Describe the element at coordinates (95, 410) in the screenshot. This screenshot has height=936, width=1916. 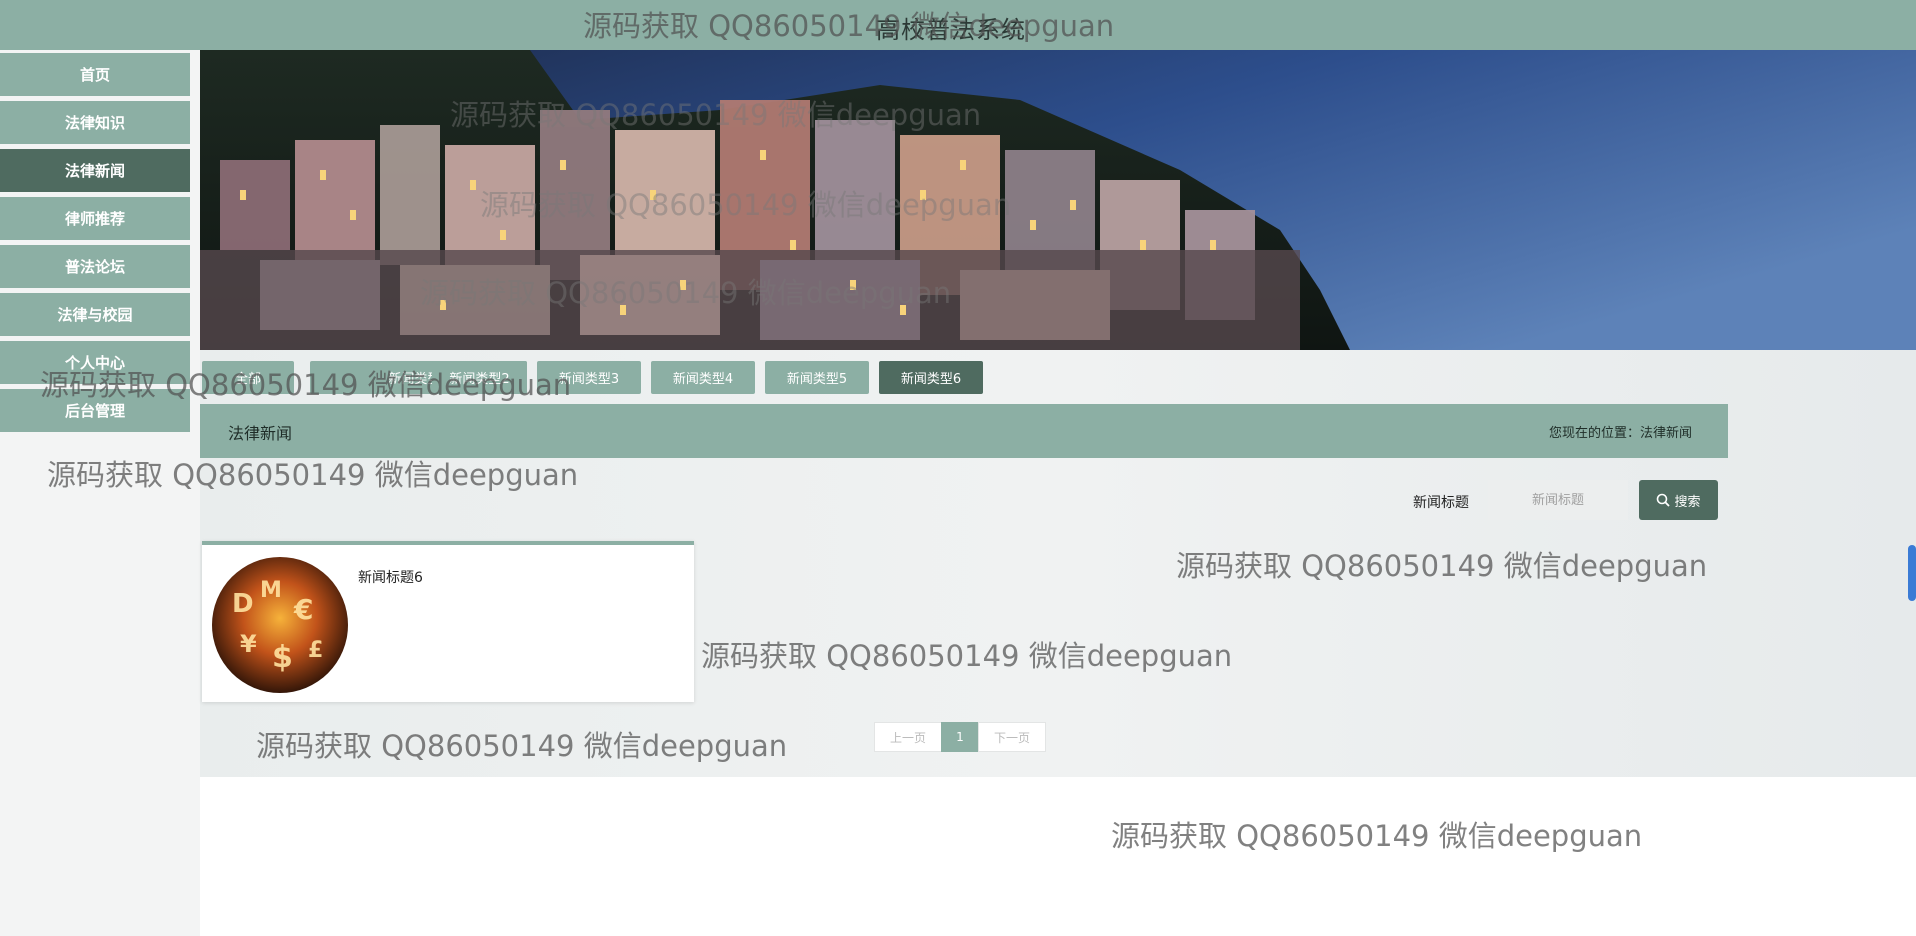
I see `sidebar-item-admin: 后台管理` at that location.